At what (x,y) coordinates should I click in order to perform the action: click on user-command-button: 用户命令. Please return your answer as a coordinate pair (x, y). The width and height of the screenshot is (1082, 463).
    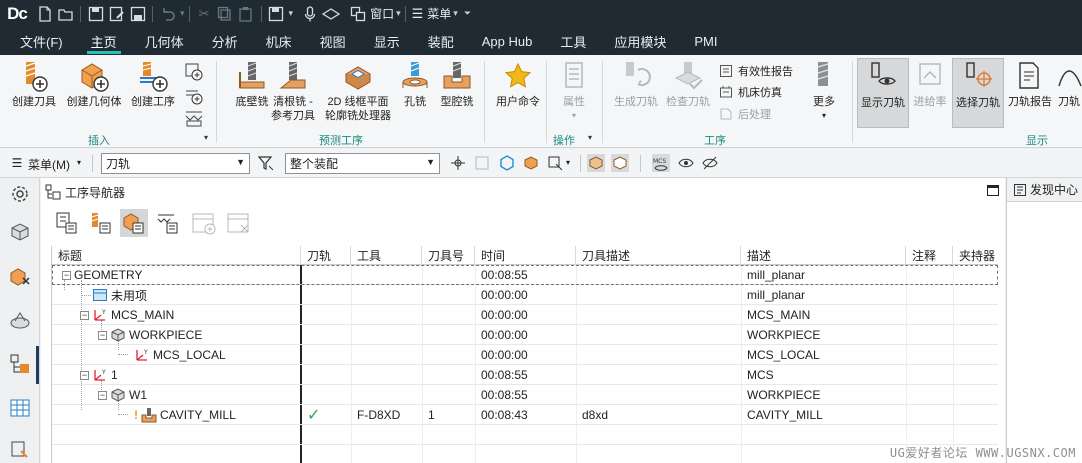
    Looking at the image, I should click on (518, 93).